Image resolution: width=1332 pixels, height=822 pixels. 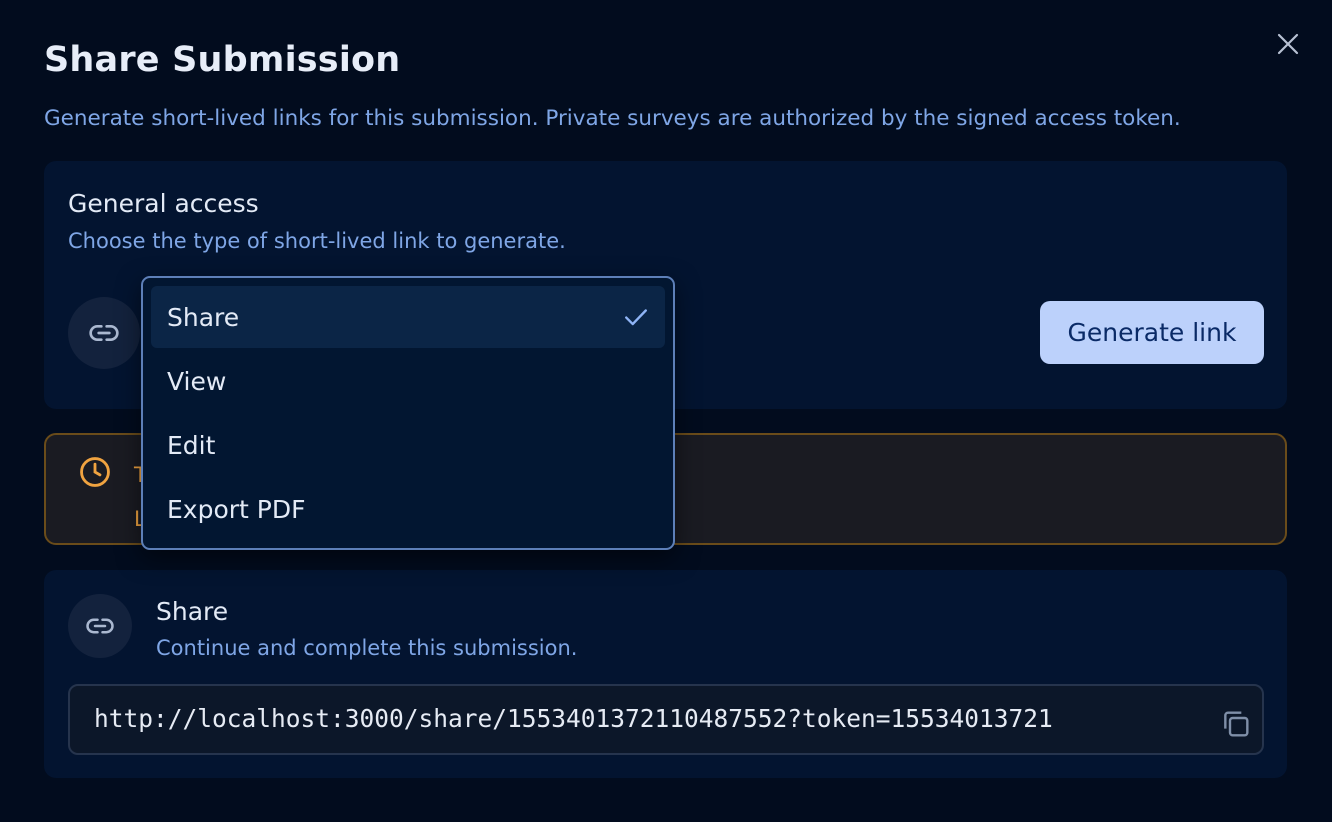 I want to click on dropdown-option-label: Share, so click(x=203, y=317).